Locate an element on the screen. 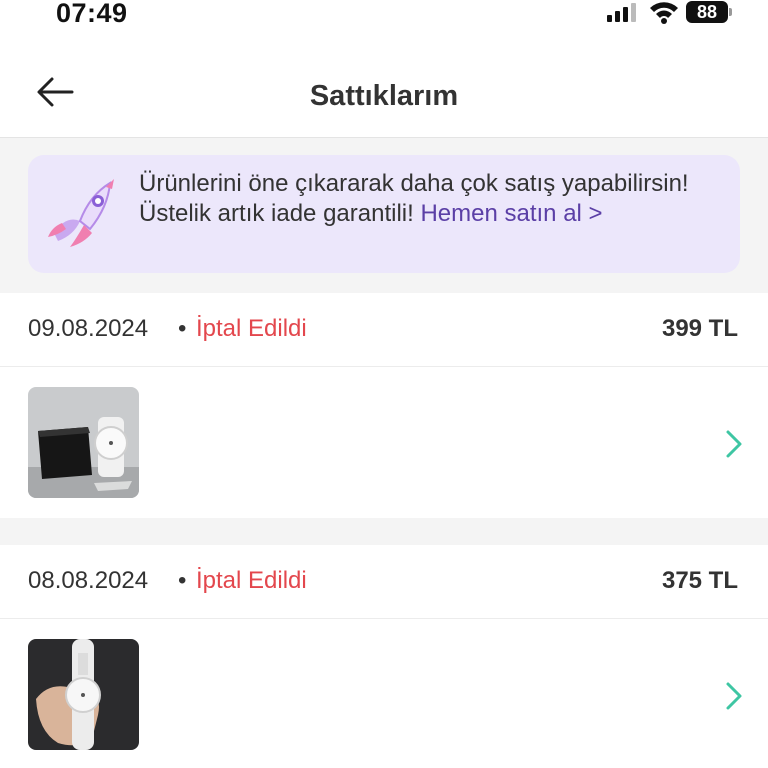 The width and height of the screenshot is (768, 768). order-date: 09.08.2024 is located at coordinates (88, 328).